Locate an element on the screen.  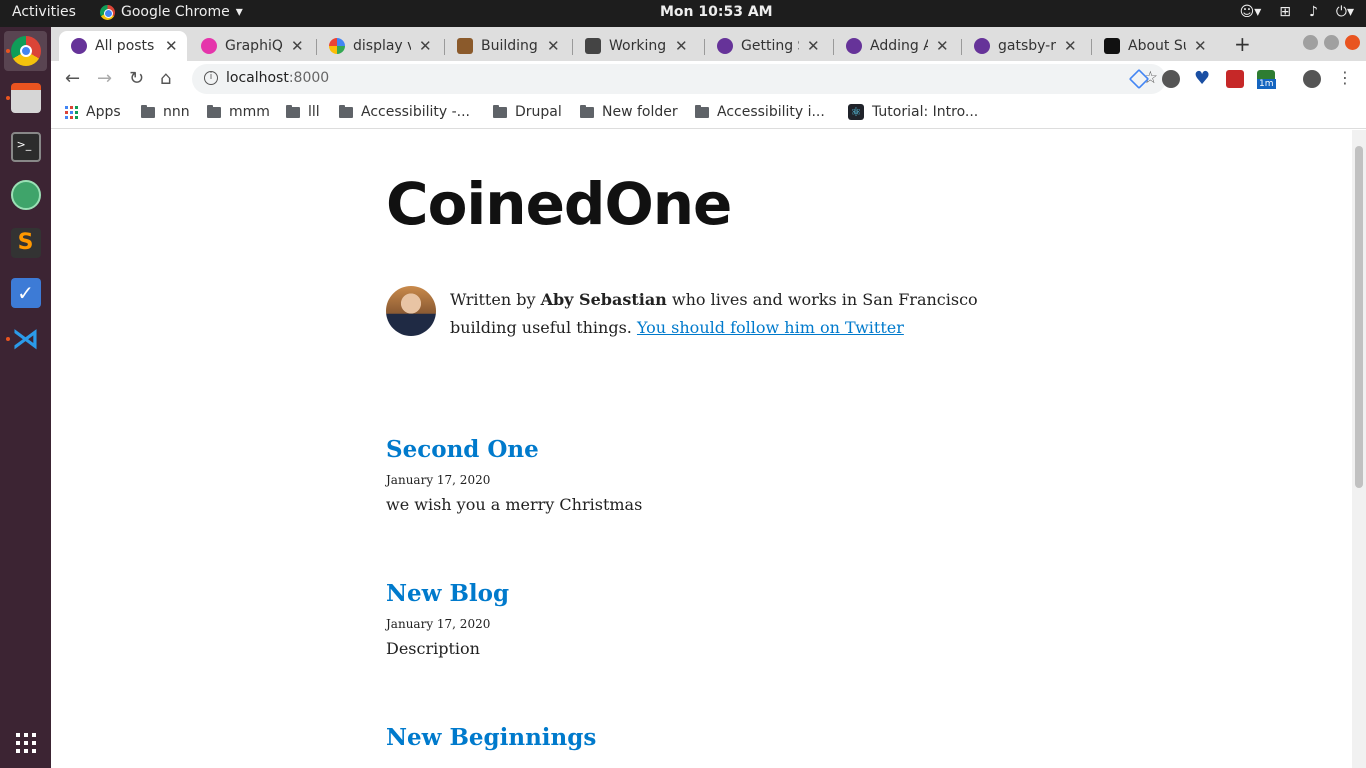
site-info-icon: i is located at coordinates (211, 78).